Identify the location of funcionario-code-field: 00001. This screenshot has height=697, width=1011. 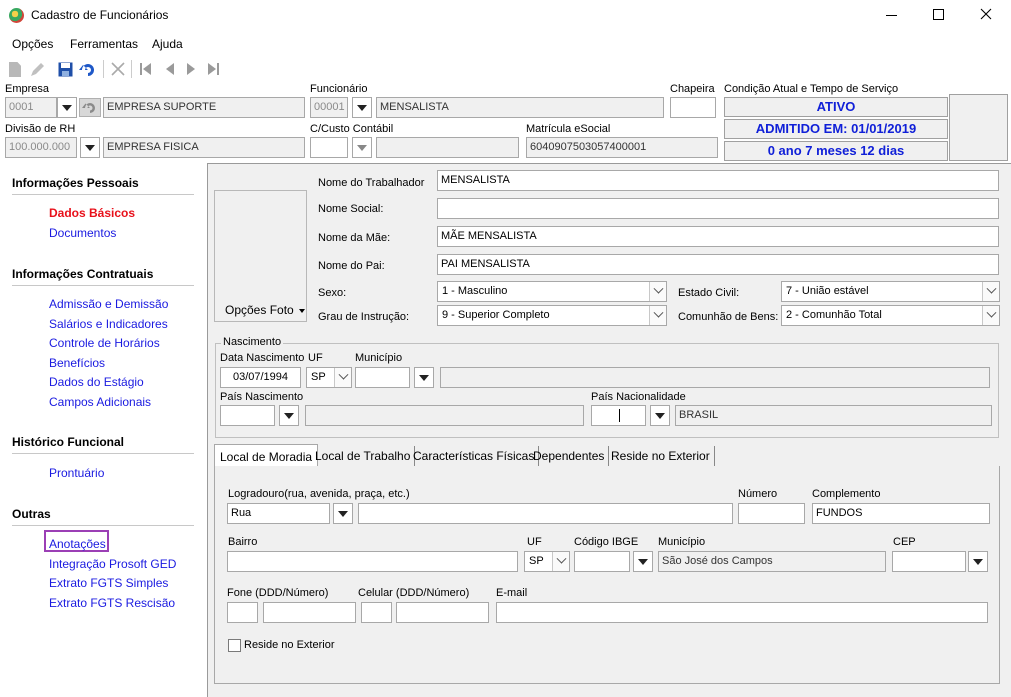
(329, 107).